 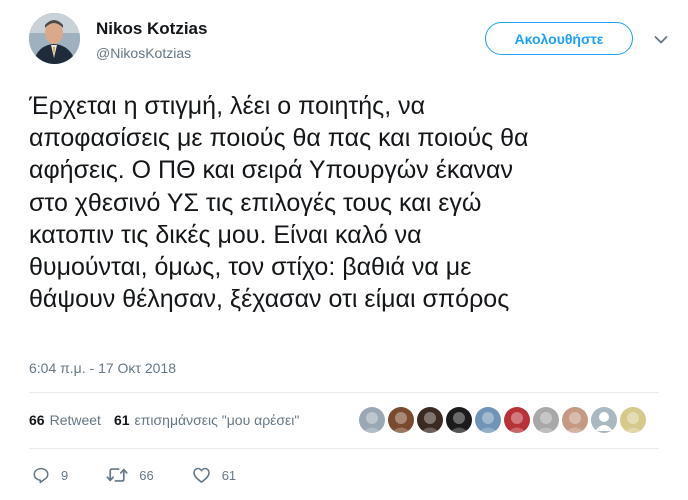 I want to click on retweet-action: 66, so click(x=130, y=475).